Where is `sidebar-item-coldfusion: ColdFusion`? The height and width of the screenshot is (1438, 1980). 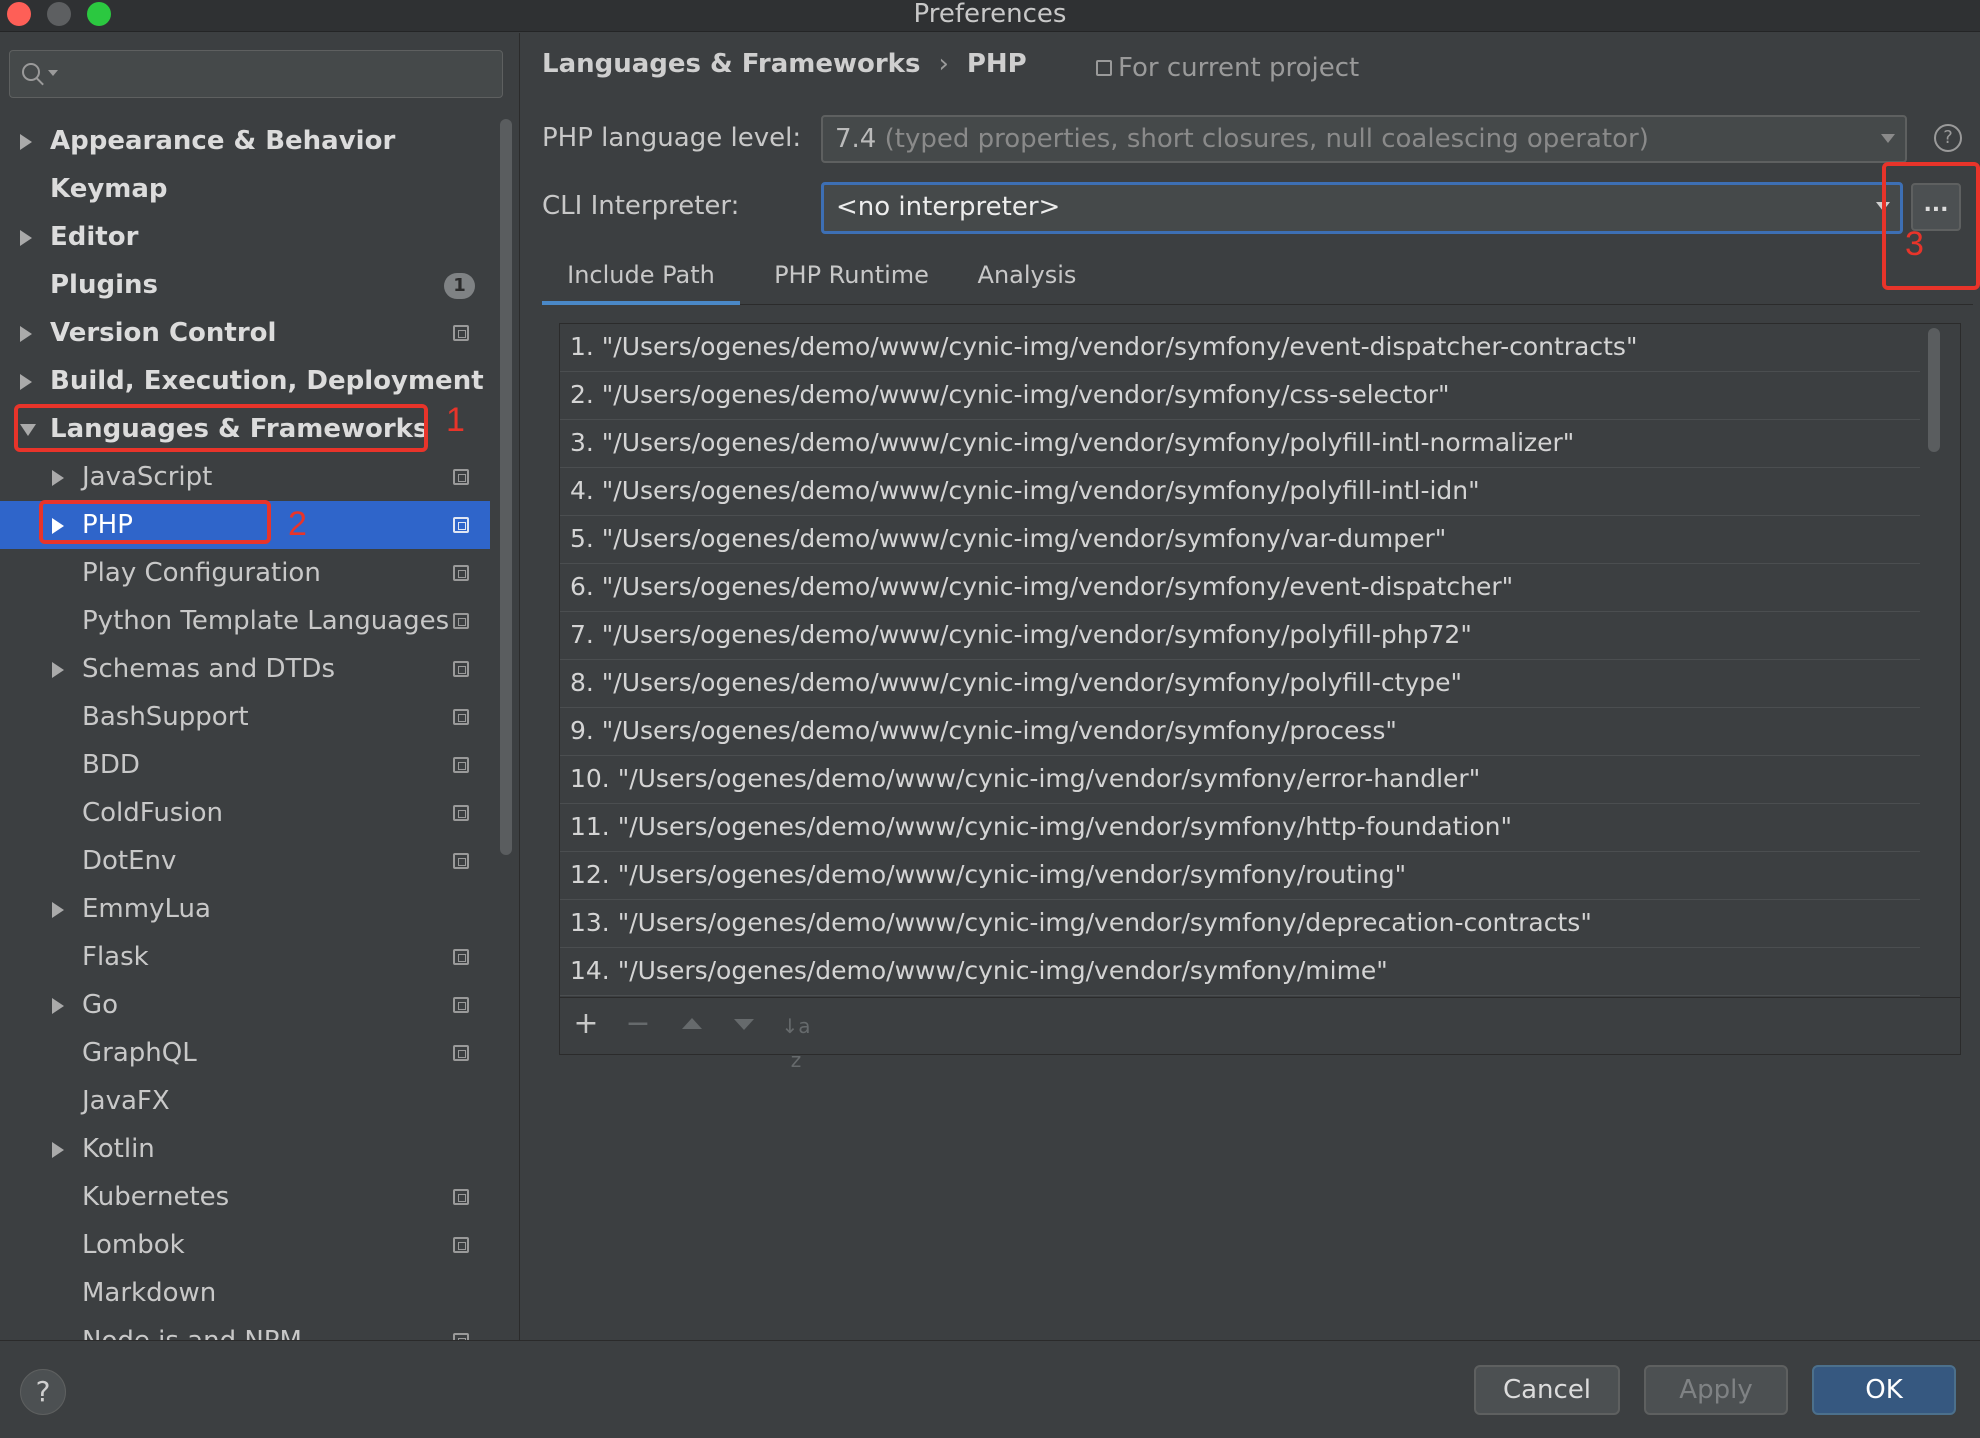
sidebar-item-coldfusion: ColdFusion is located at coordinates (245, 813).